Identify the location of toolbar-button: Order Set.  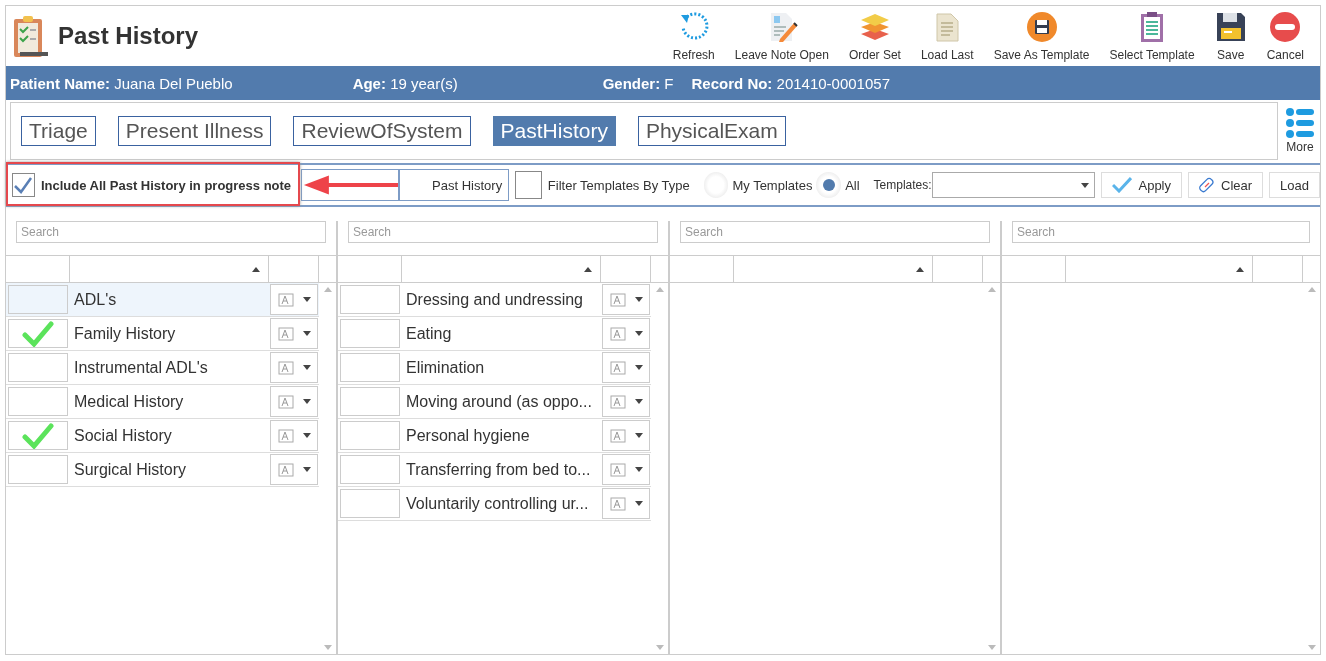
(874, 36).